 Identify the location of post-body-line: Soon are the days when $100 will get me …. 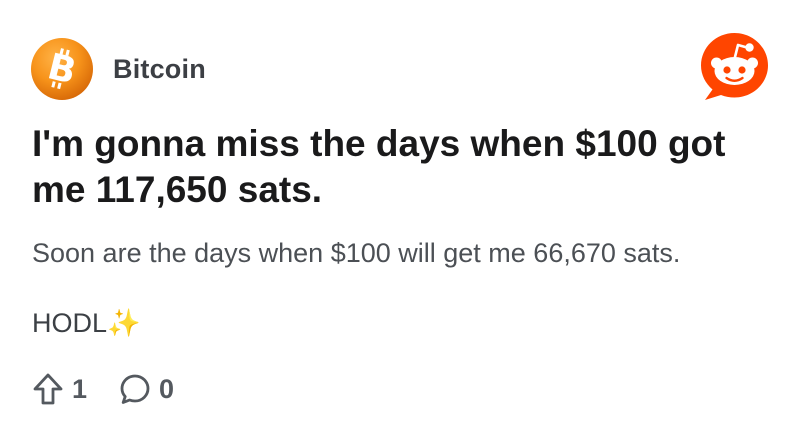
(356, 253).